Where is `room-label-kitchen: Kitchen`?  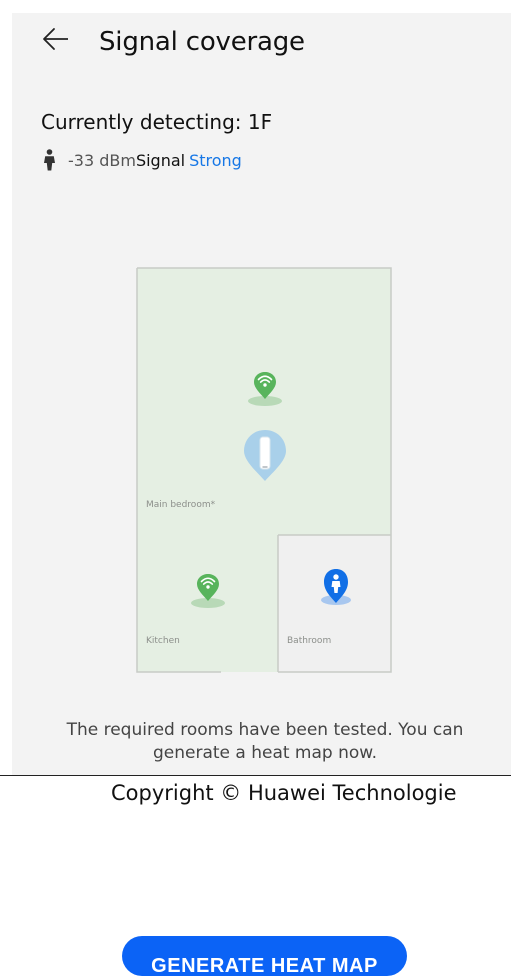 room-label-kitchen: Kitchen is located at coordinates (163, 641).